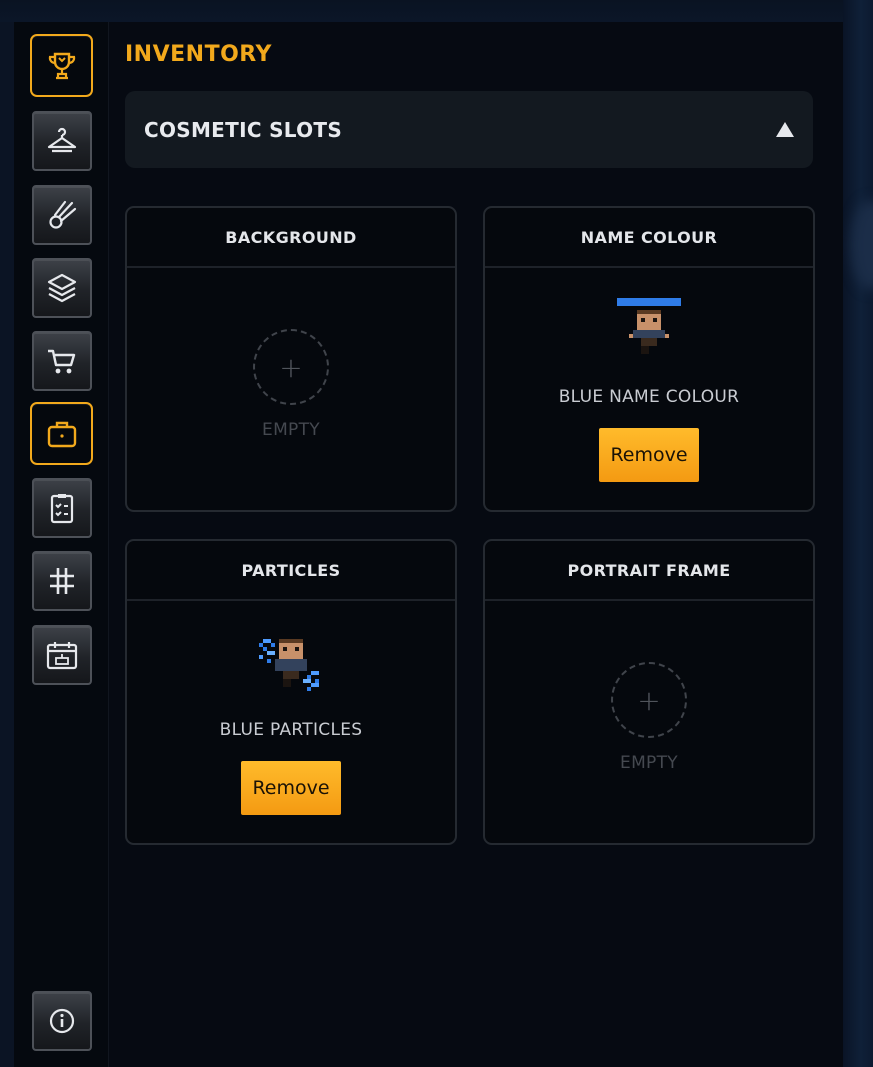  I want to click on section-label: COSMETIC SLOTS, so click(243, 129).